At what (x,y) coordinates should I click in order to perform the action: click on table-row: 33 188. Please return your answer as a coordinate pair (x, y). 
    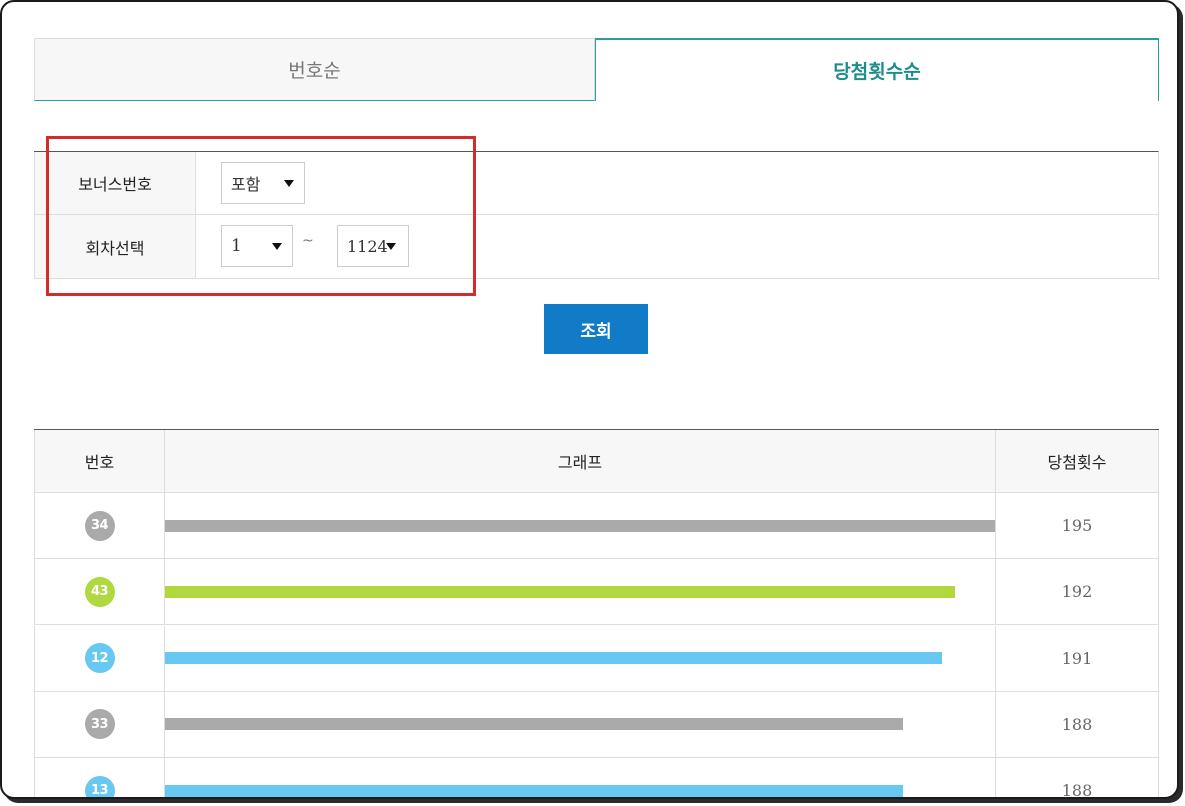
    Looking at the image, I should click on (596, 724).